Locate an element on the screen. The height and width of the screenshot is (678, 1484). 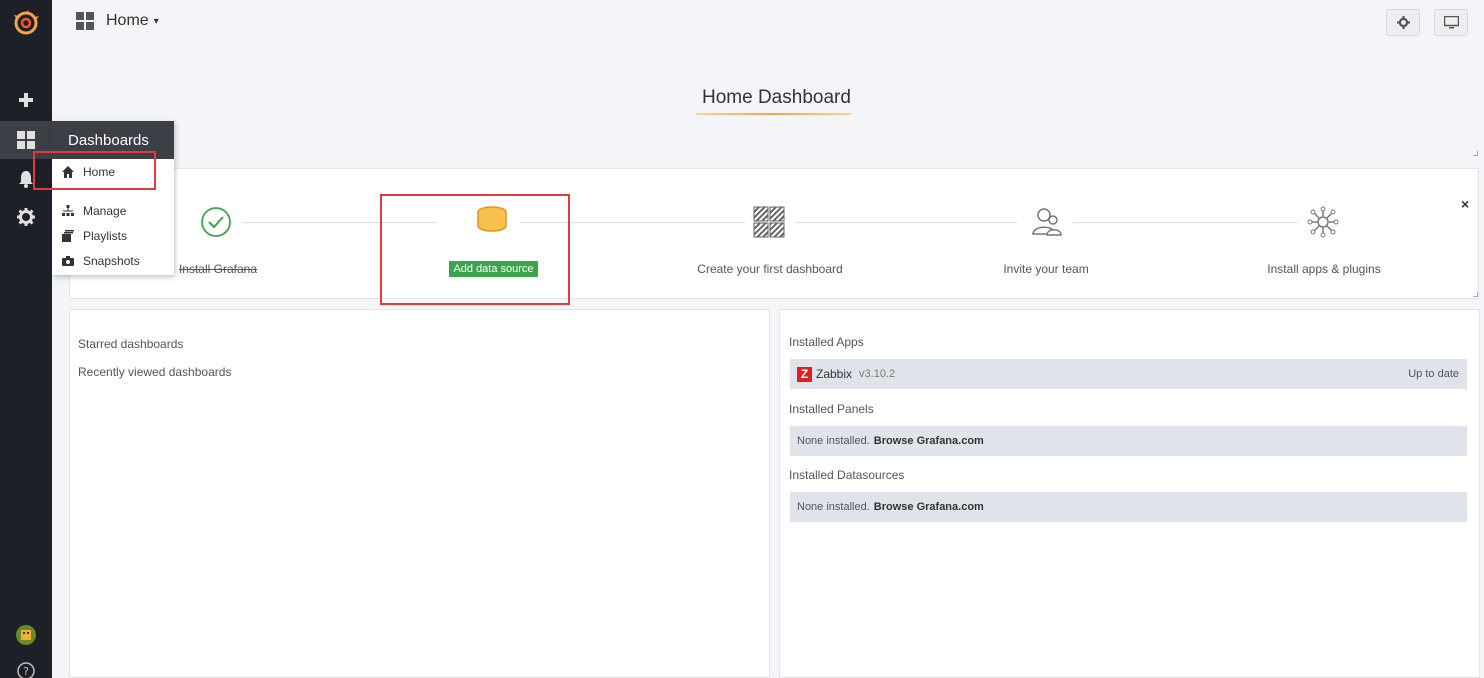
dashboard-title: Home is located at coordinates (127, 20).